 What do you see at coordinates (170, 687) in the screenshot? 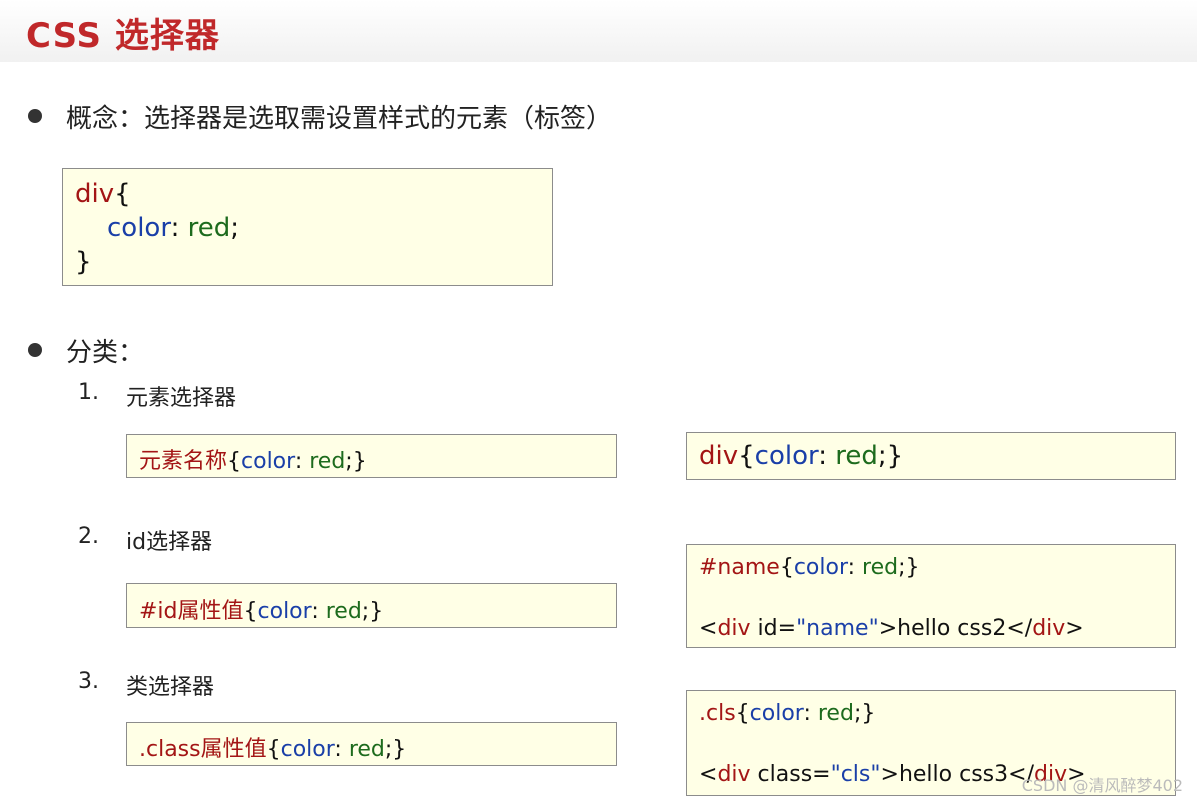
I see `list-item-label: 类选择器` at bounding box center [170, 687].